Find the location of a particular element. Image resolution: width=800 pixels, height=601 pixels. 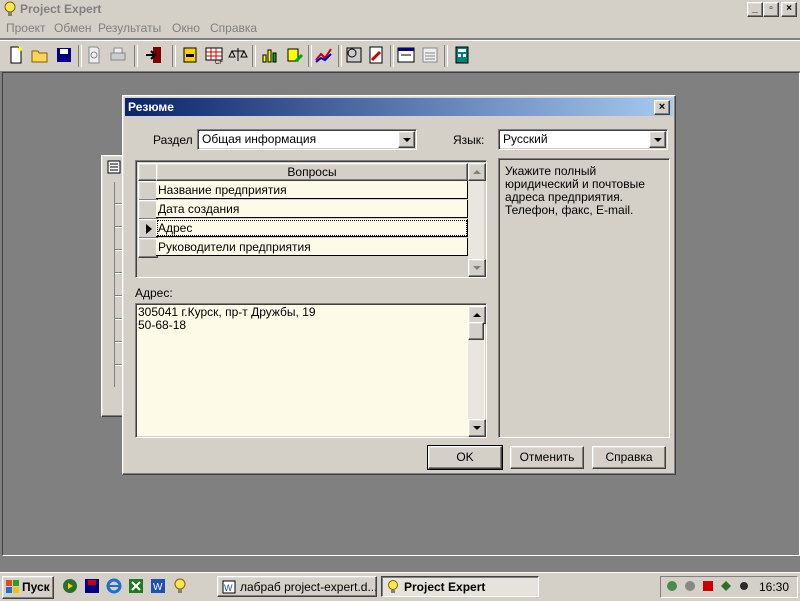

question-row: Дата создания is located at coordinates (312, 209).